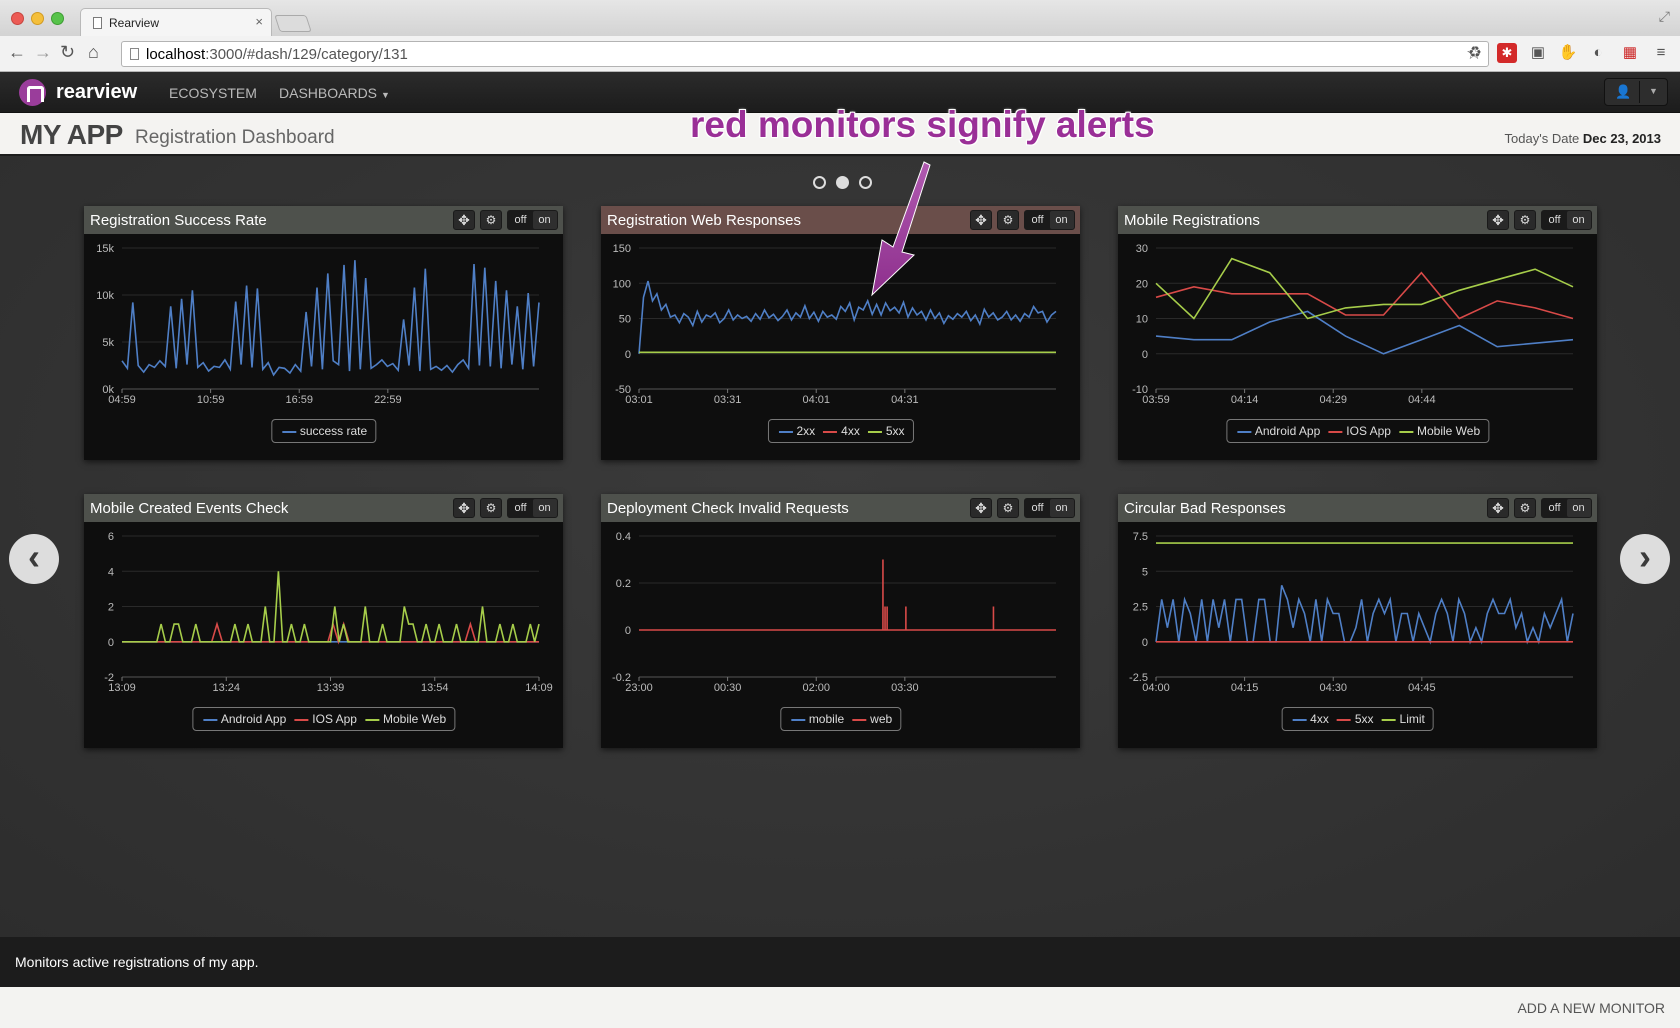 The width and height of the screenshot is (1680, 1028). What do you see at coordinates (816, 719) in the screenshot?
I see `legend-item: mobile` at bounding box center [816, 719].